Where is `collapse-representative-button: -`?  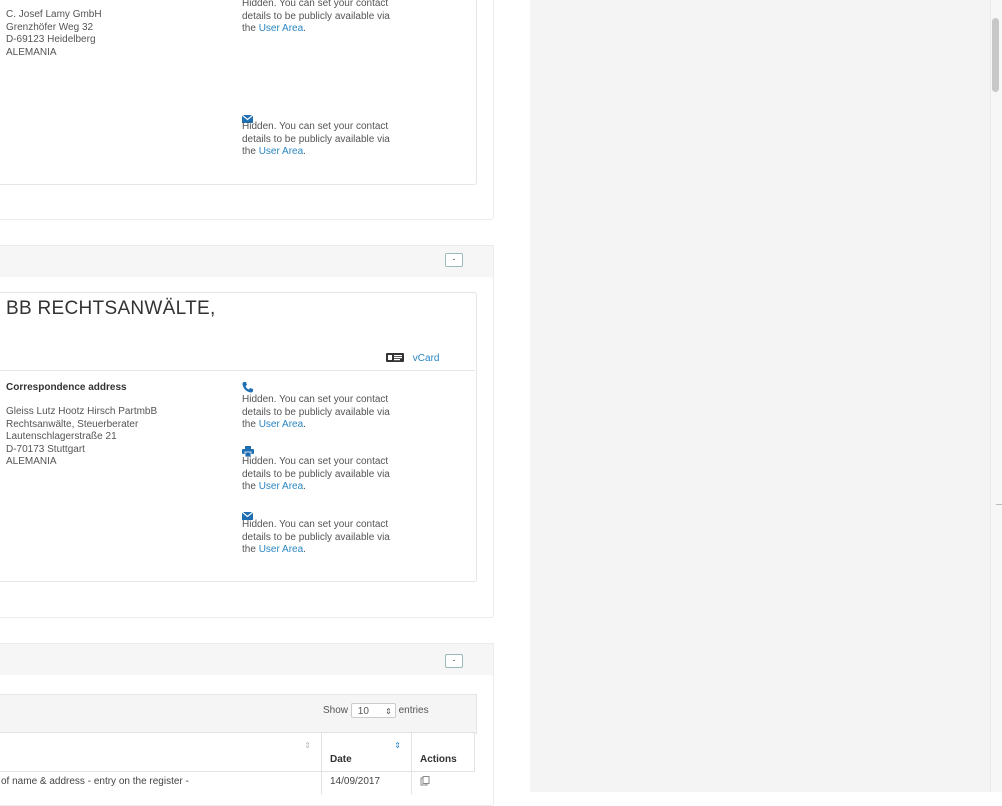 collapse-representative-button: - is located at coordinates (454, 260).